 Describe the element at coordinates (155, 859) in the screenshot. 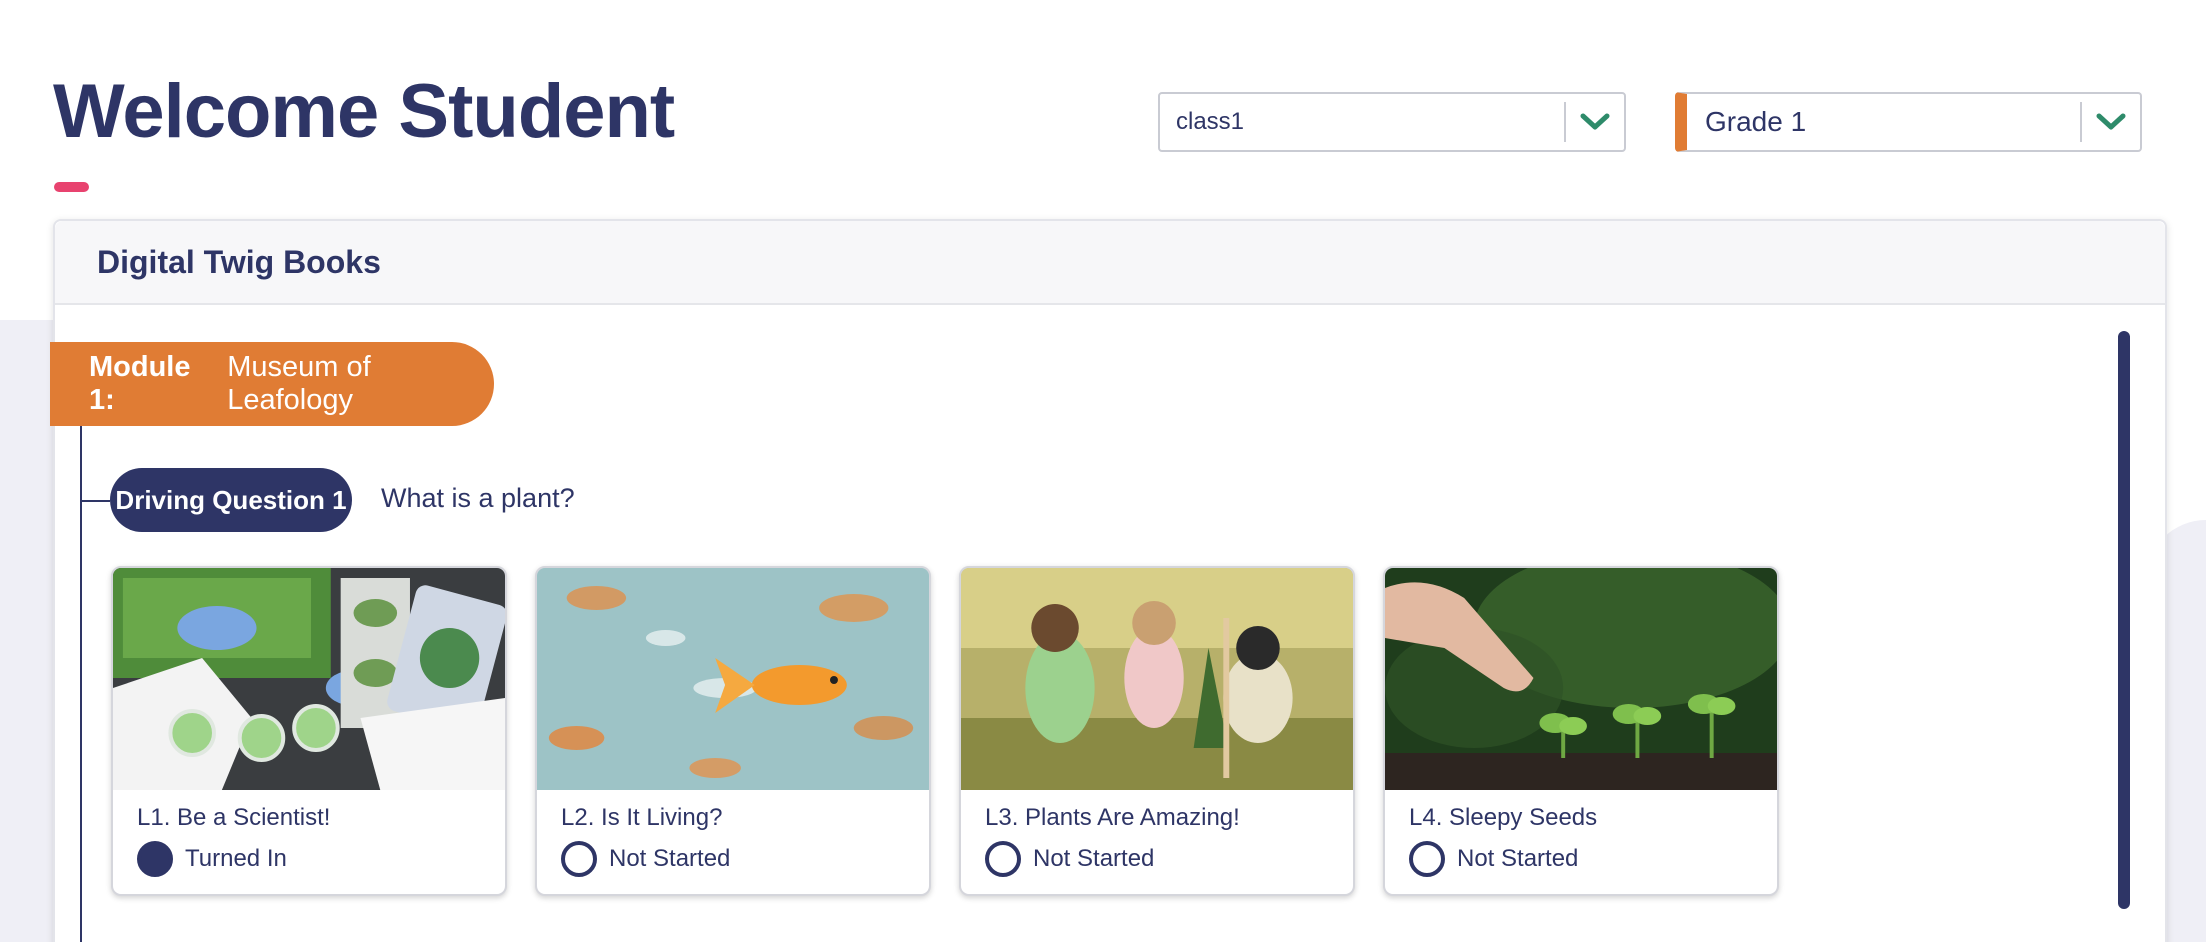

I see `filled-circle-icon` at that location.